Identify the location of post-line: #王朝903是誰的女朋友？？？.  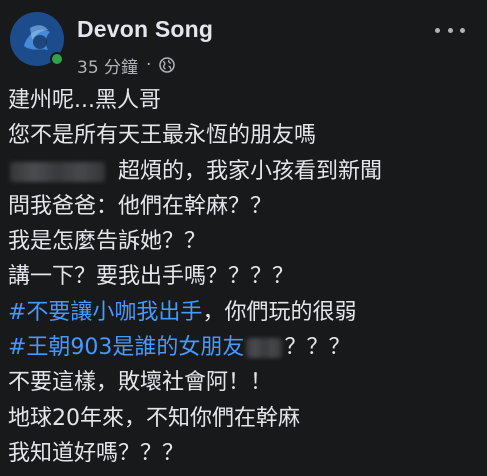
(179, 348).